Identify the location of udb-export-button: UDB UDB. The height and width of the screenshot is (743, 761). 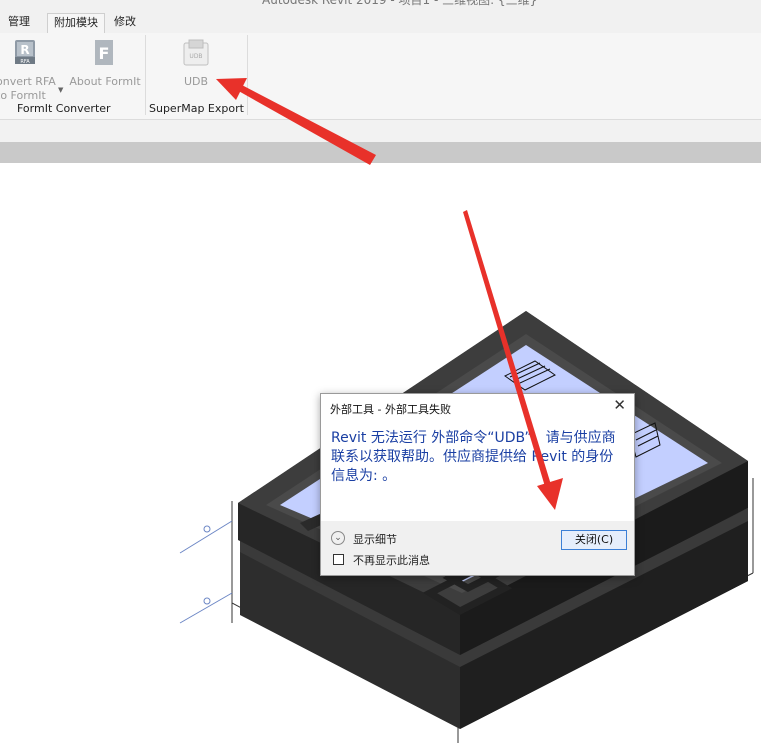
(196, 62).